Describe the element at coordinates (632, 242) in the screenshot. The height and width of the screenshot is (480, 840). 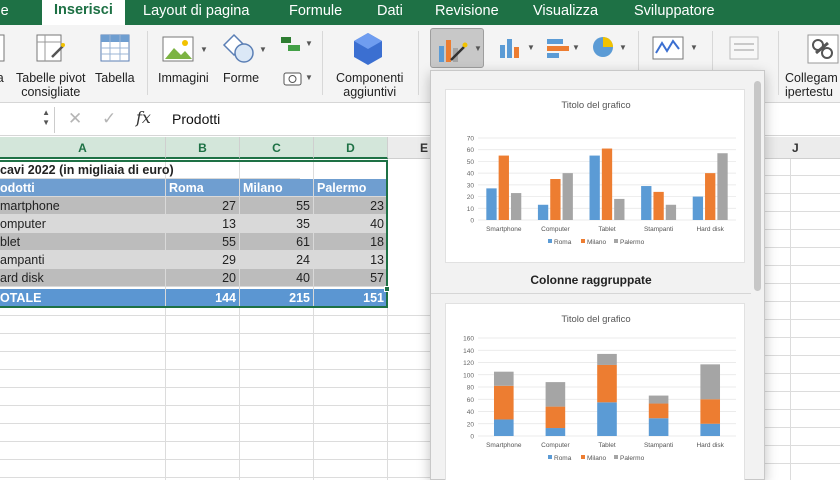
I see `legend-label: Palermo` at that location.